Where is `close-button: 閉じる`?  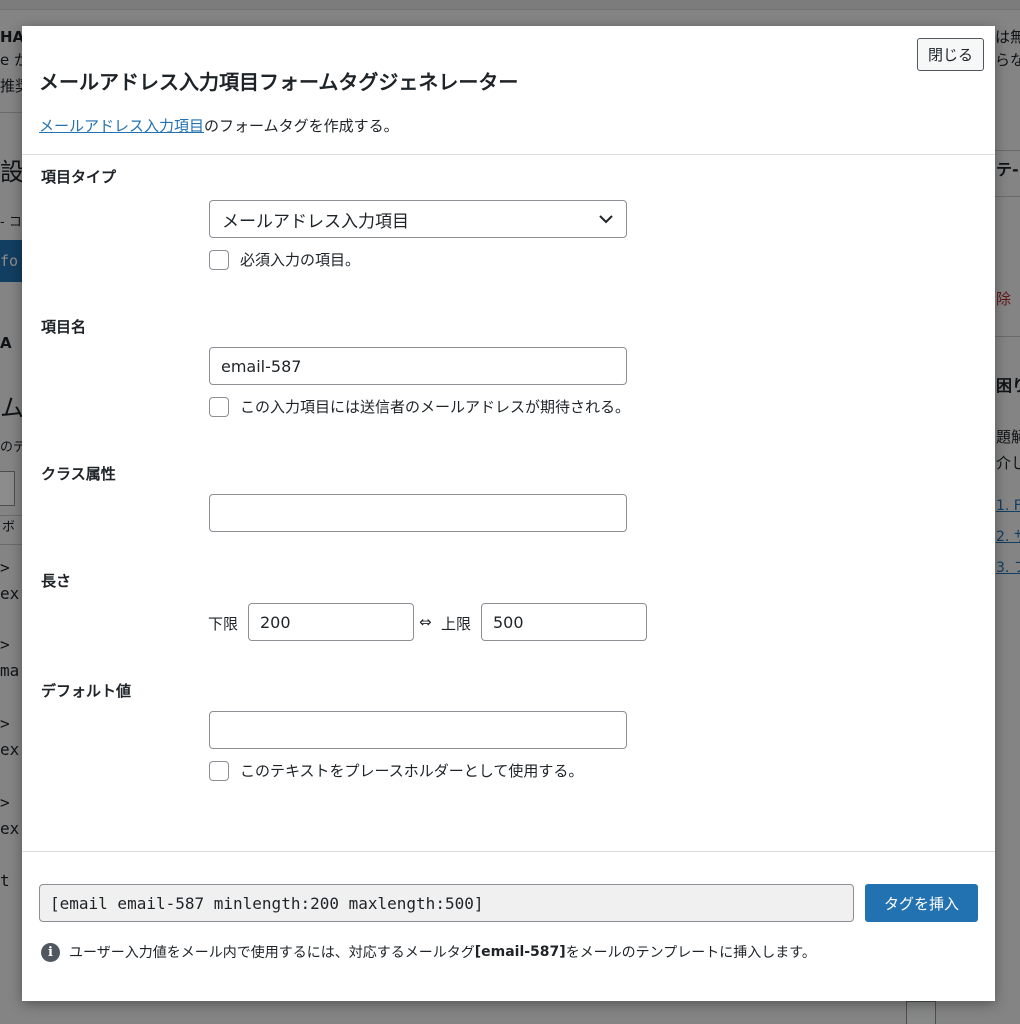
close-button: 閉じる is located at coordinates (950, 54).